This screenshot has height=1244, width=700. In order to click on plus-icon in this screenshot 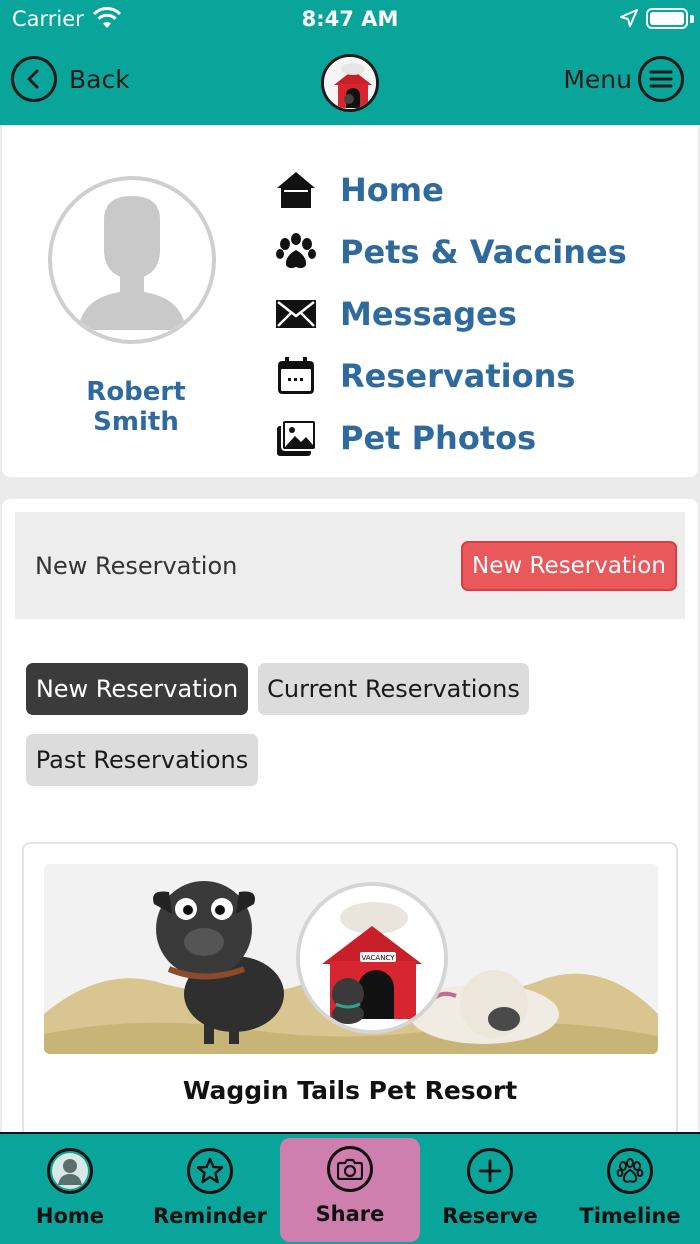, I will do `click(490, 1171)`.